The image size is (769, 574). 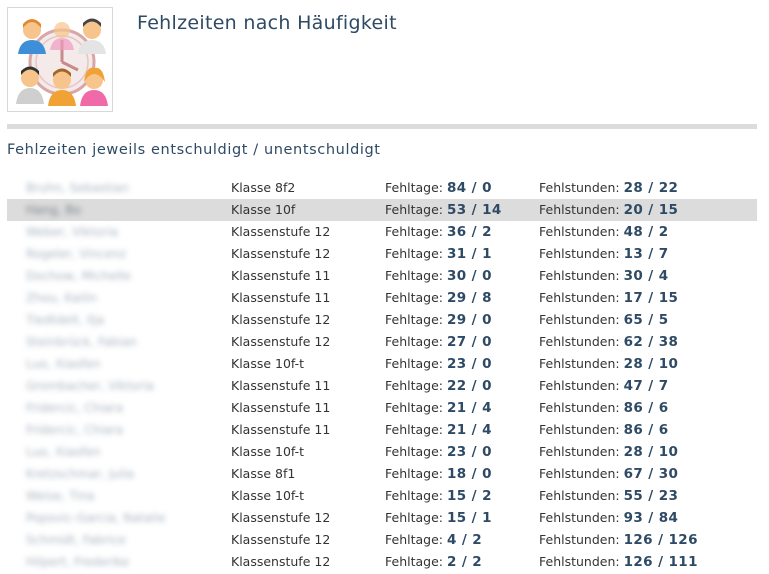 What do you see at coordinates (660, 562) in the screenshot?
I see `absence-hours-value: 126 / 111` at bounding box center [660, 562].